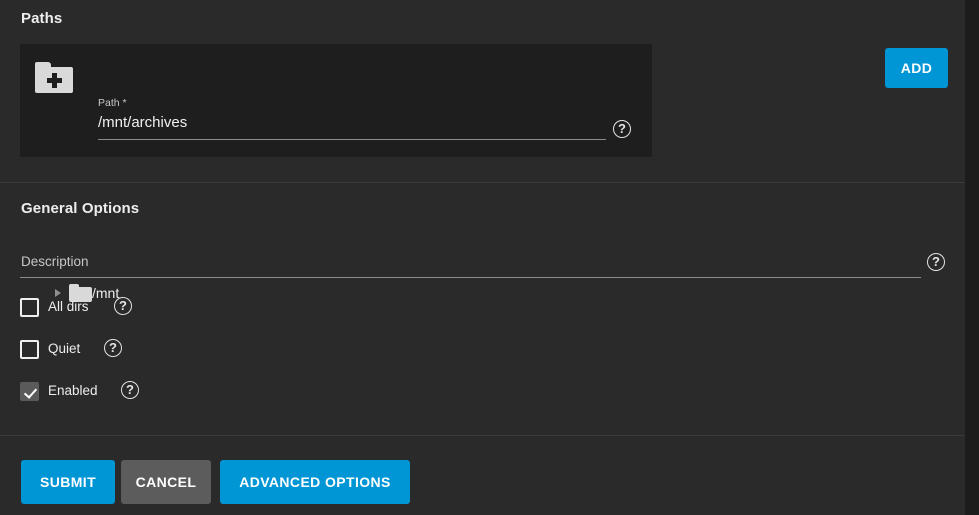 This screenshot has height=515, width=979. I want to click on path-input: /mnt/archives, so click(142, 122).